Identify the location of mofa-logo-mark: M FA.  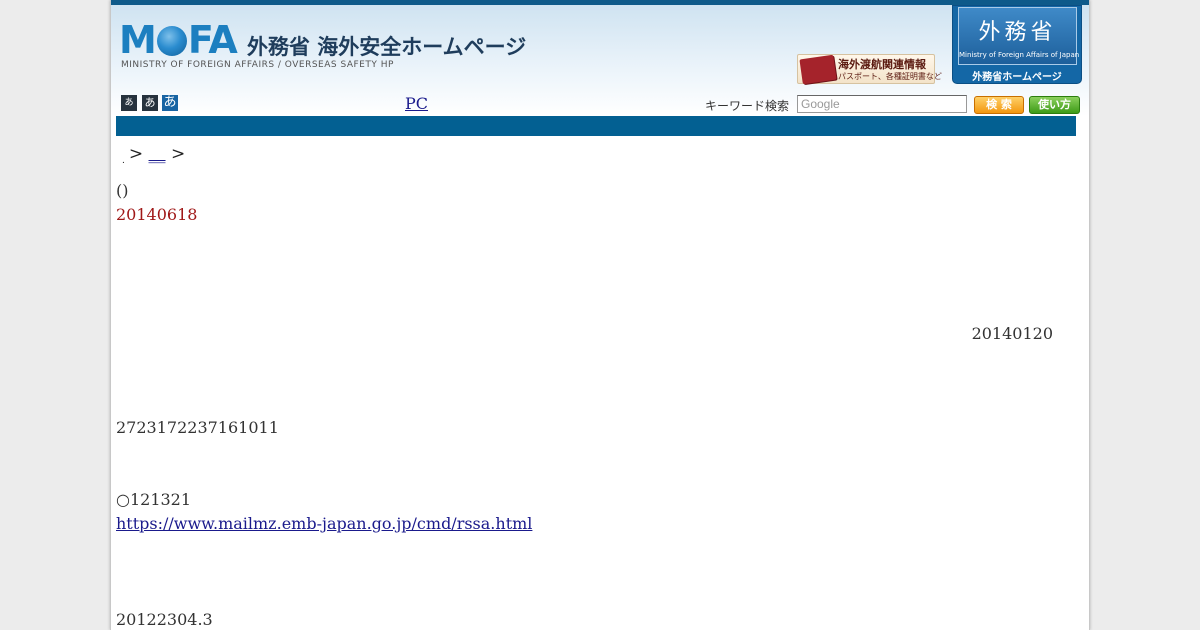
(178, 40).